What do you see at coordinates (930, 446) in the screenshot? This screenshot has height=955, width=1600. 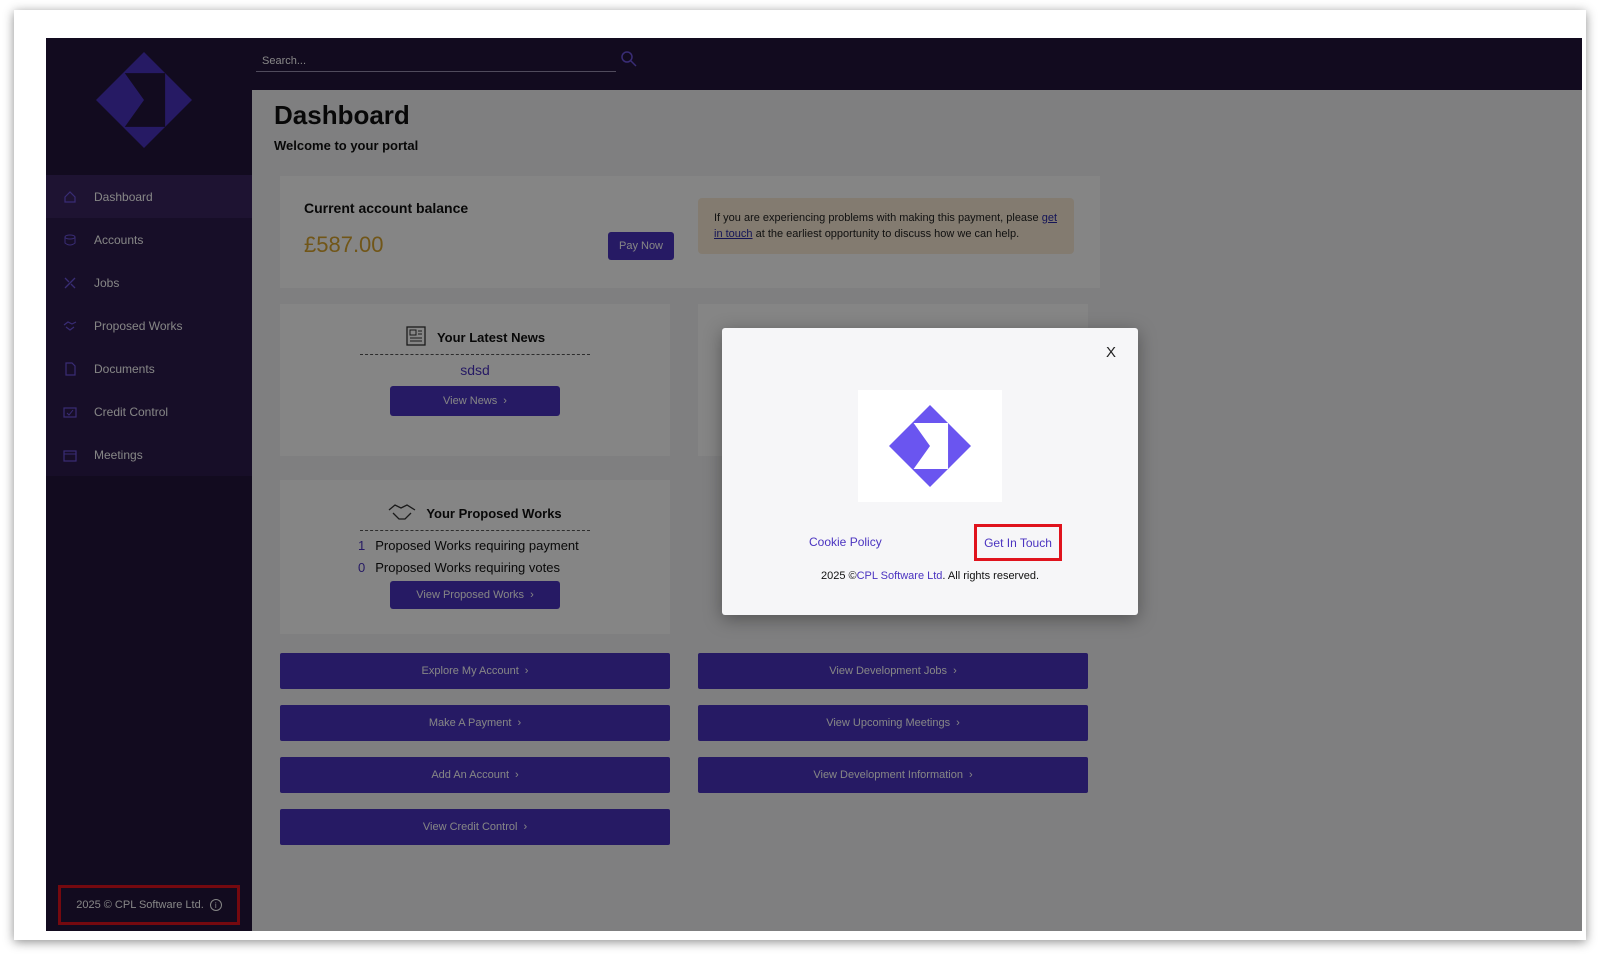 I see `brand-logo` at bounding box center [930, 446].